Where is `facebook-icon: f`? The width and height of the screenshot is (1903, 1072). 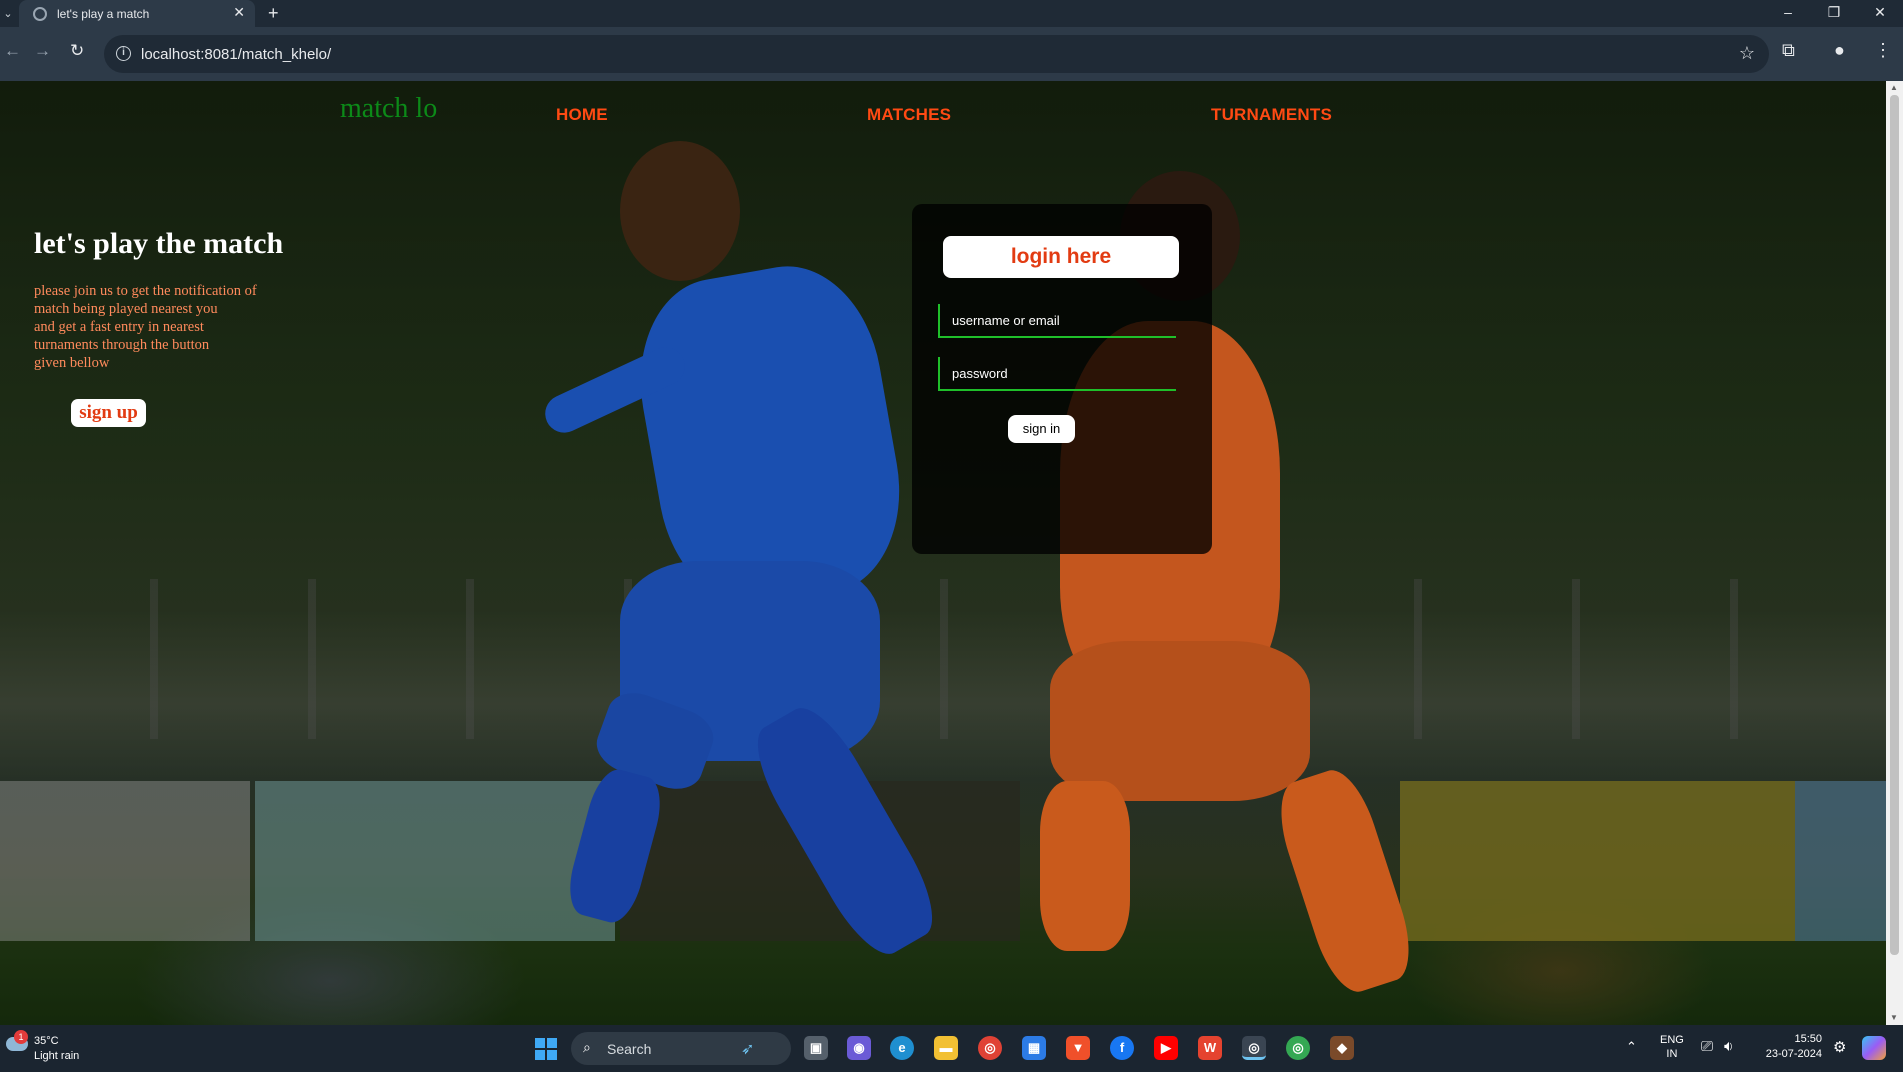
facebook-icon: f is located at coordinates (1122, 1048).